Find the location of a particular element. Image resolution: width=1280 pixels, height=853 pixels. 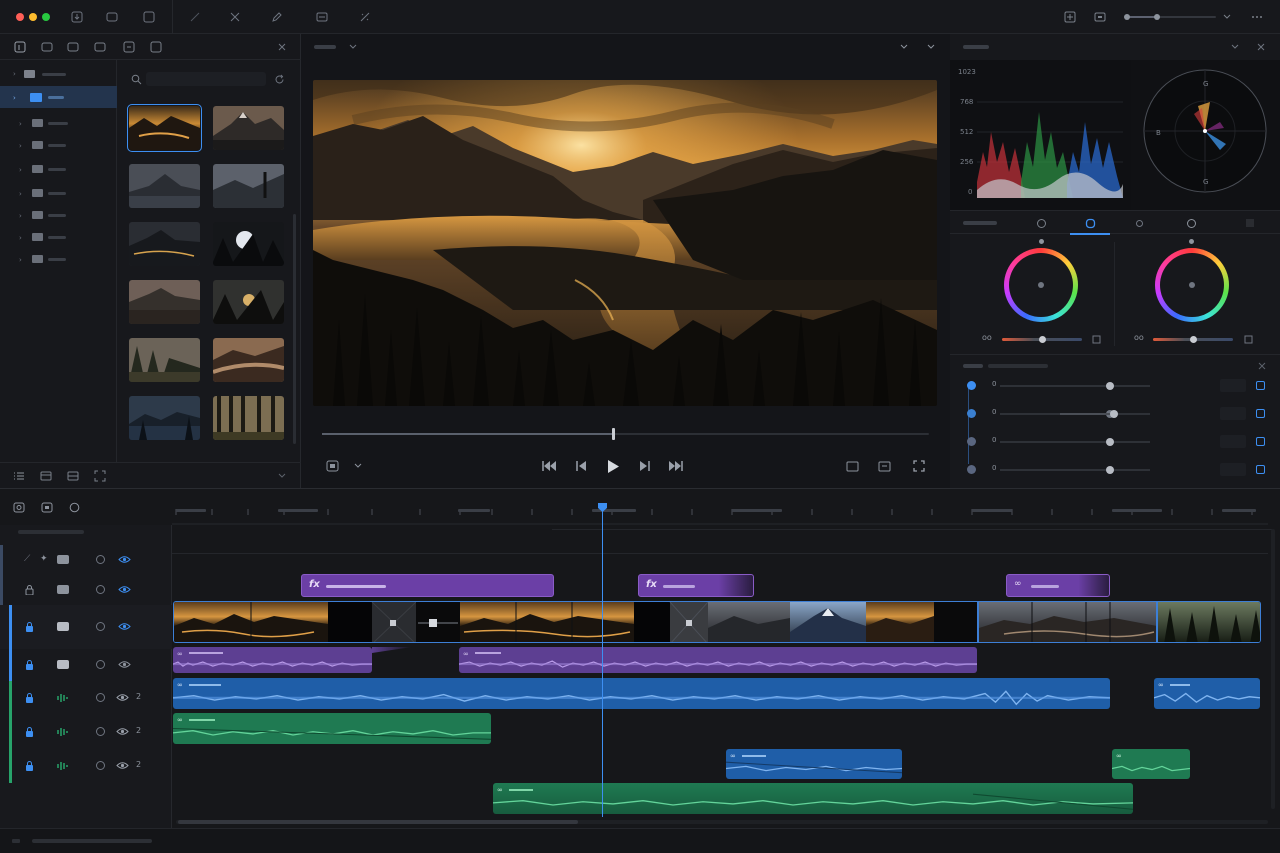

color-wheel-lift is located at coordinates (1041, 285).